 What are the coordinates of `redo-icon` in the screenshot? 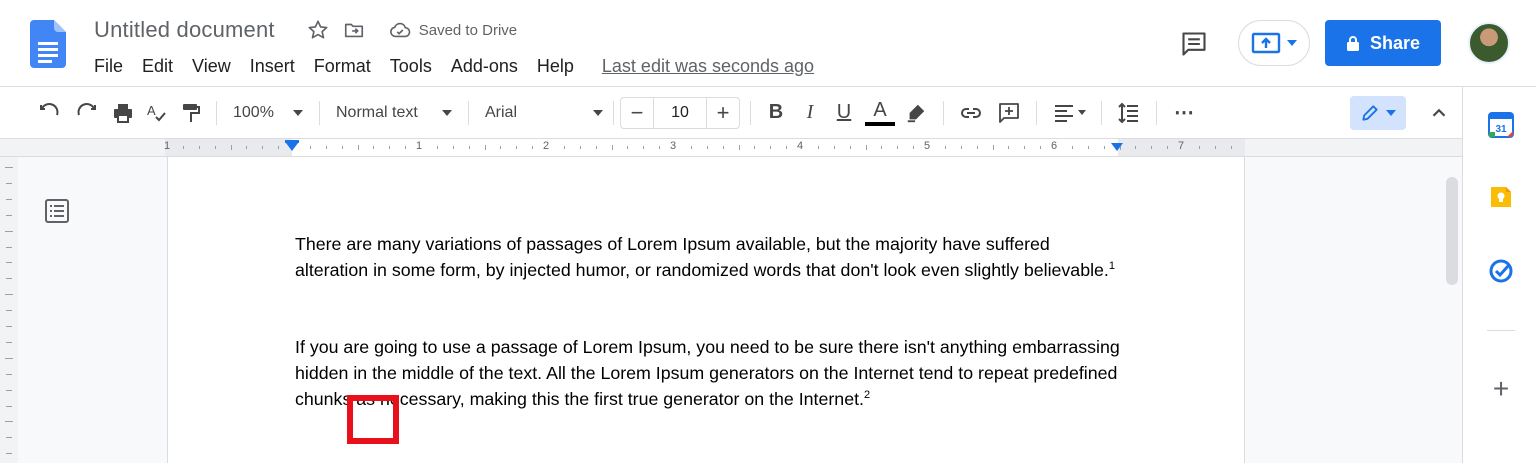 It's located at (86, 108).